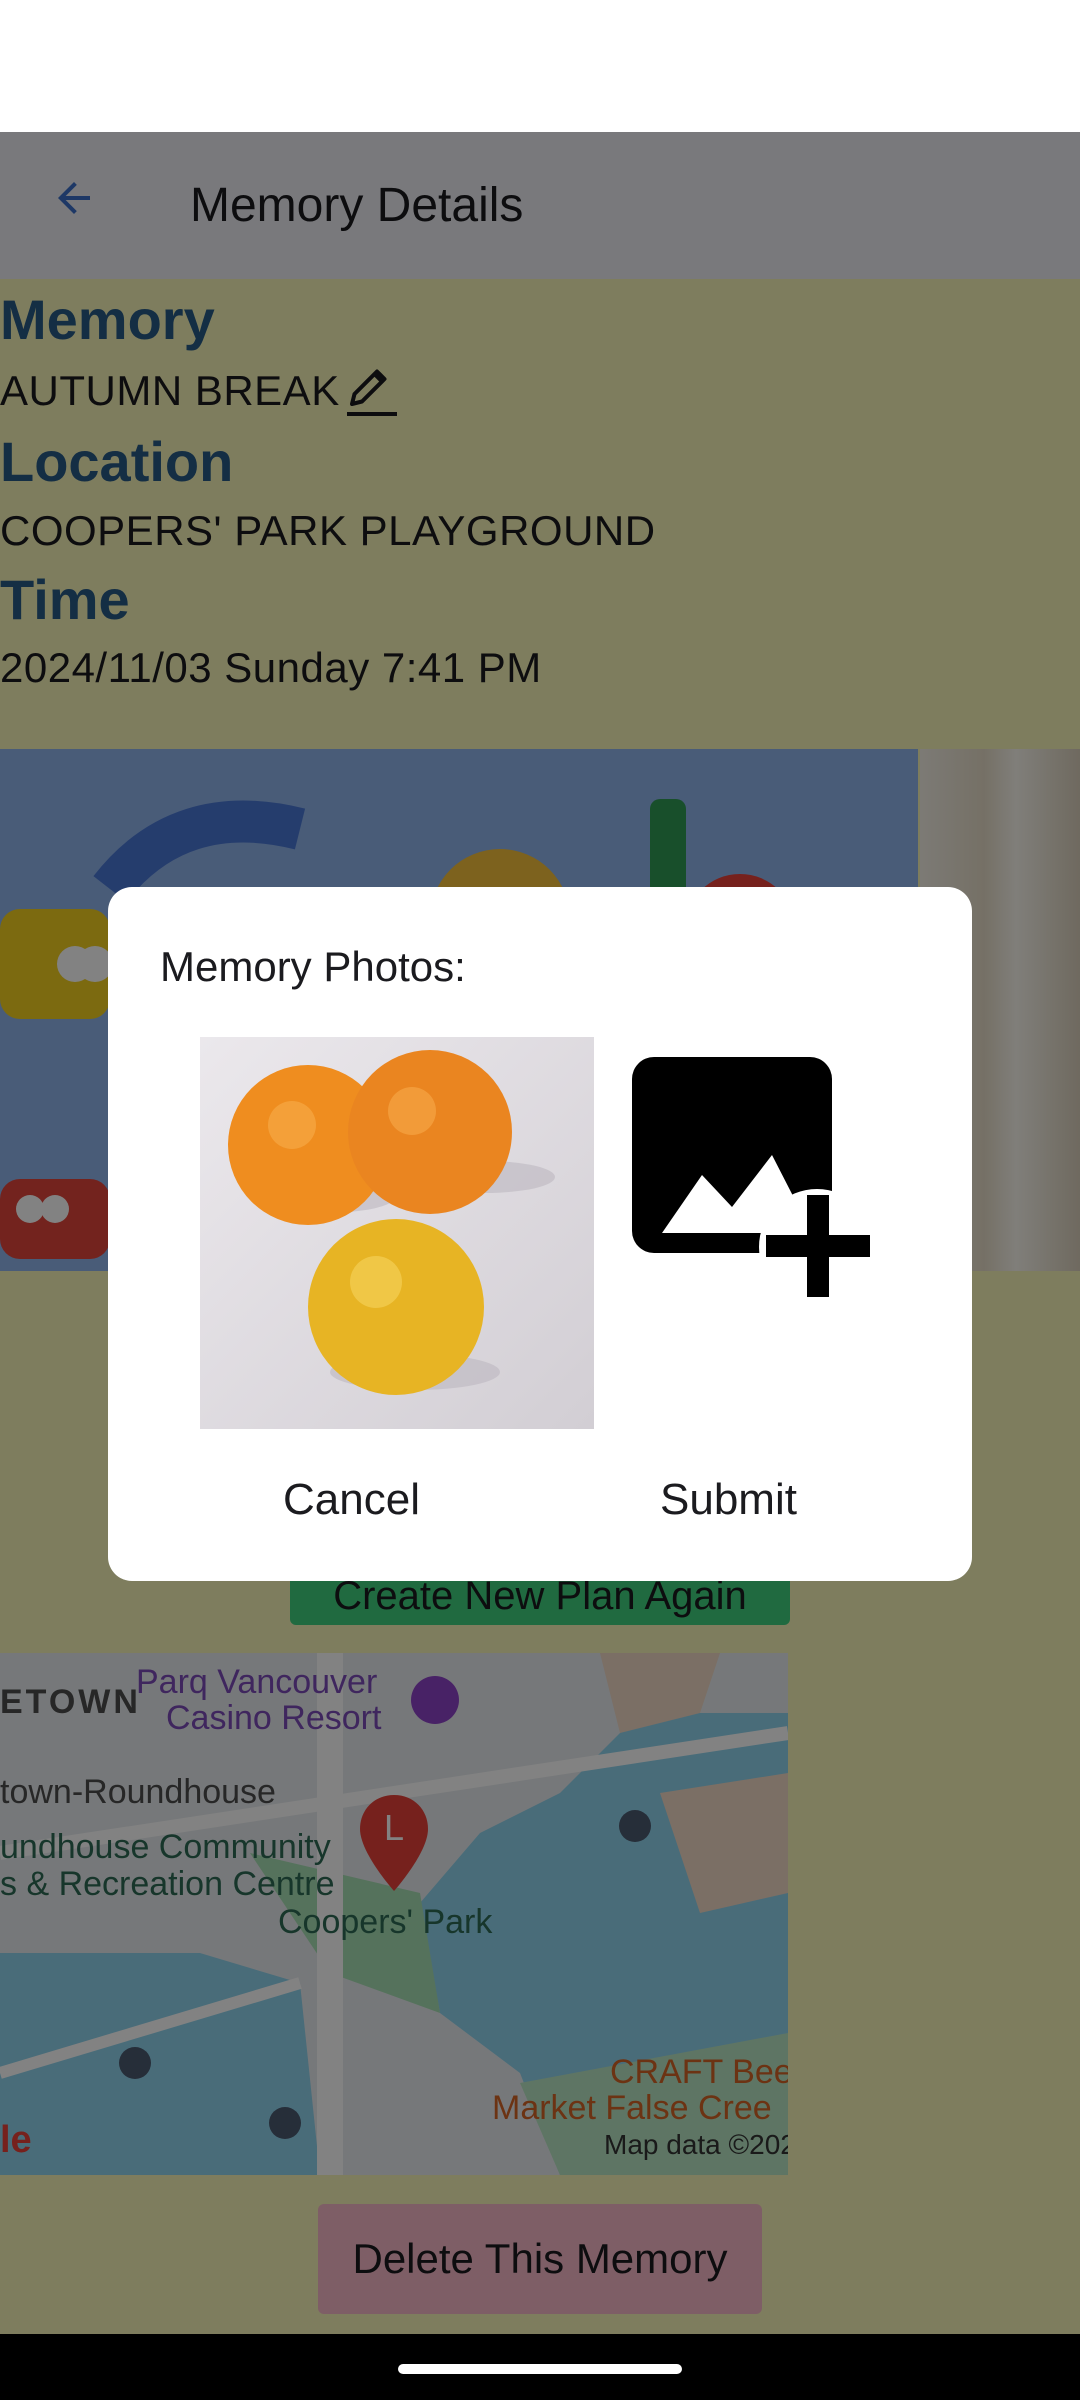 The height and width of the screenshot is (2400, 1080). Describe the element at coordinates (397, 1233) in the screenshot. I see `photo-thumbnail` at that location.